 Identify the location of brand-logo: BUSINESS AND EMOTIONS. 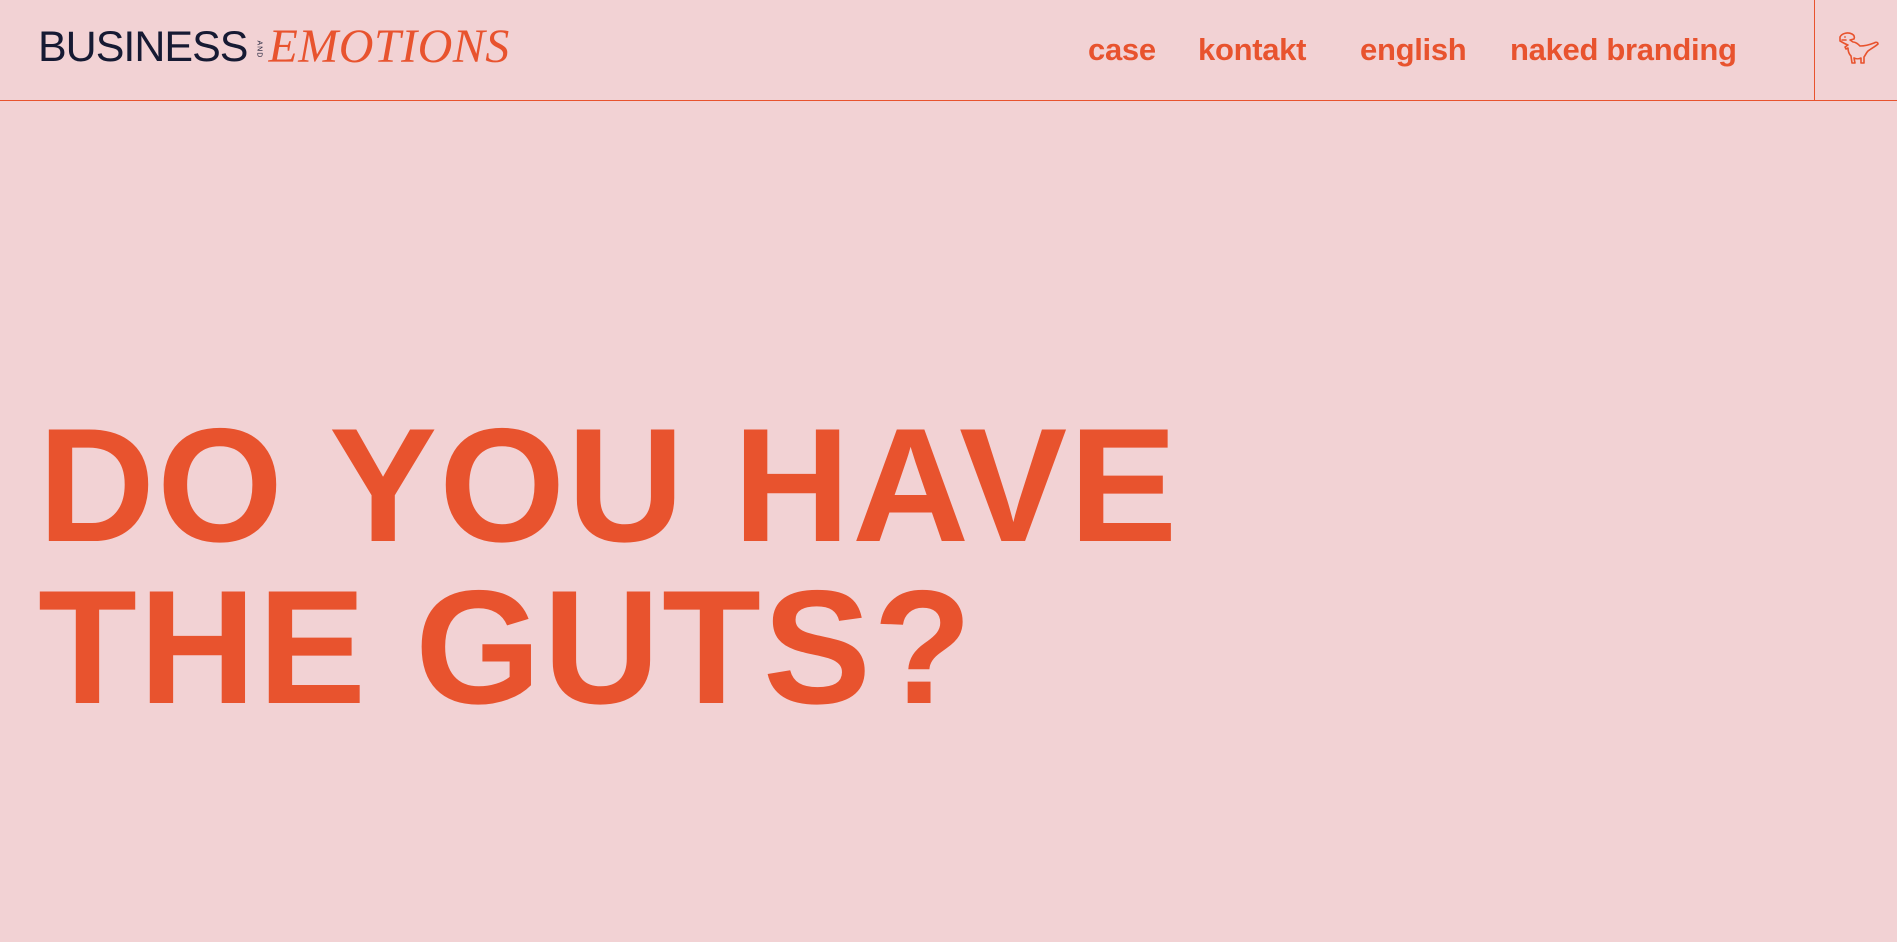
(274, 47).